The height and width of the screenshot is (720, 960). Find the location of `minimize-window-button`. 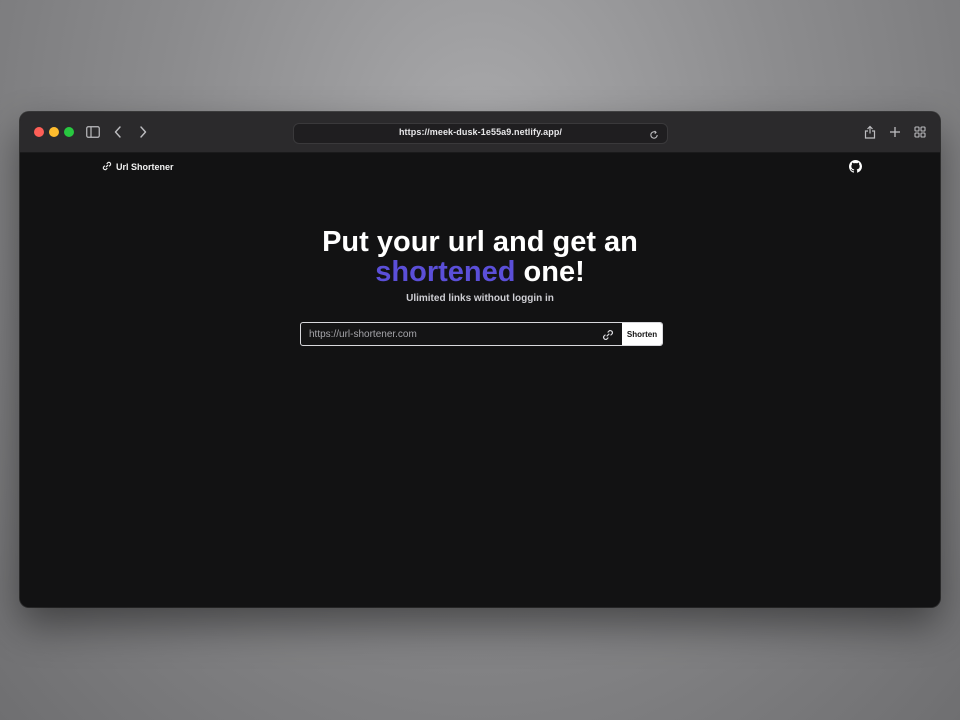

minimize-window-button is located at coordinates (54, 132).